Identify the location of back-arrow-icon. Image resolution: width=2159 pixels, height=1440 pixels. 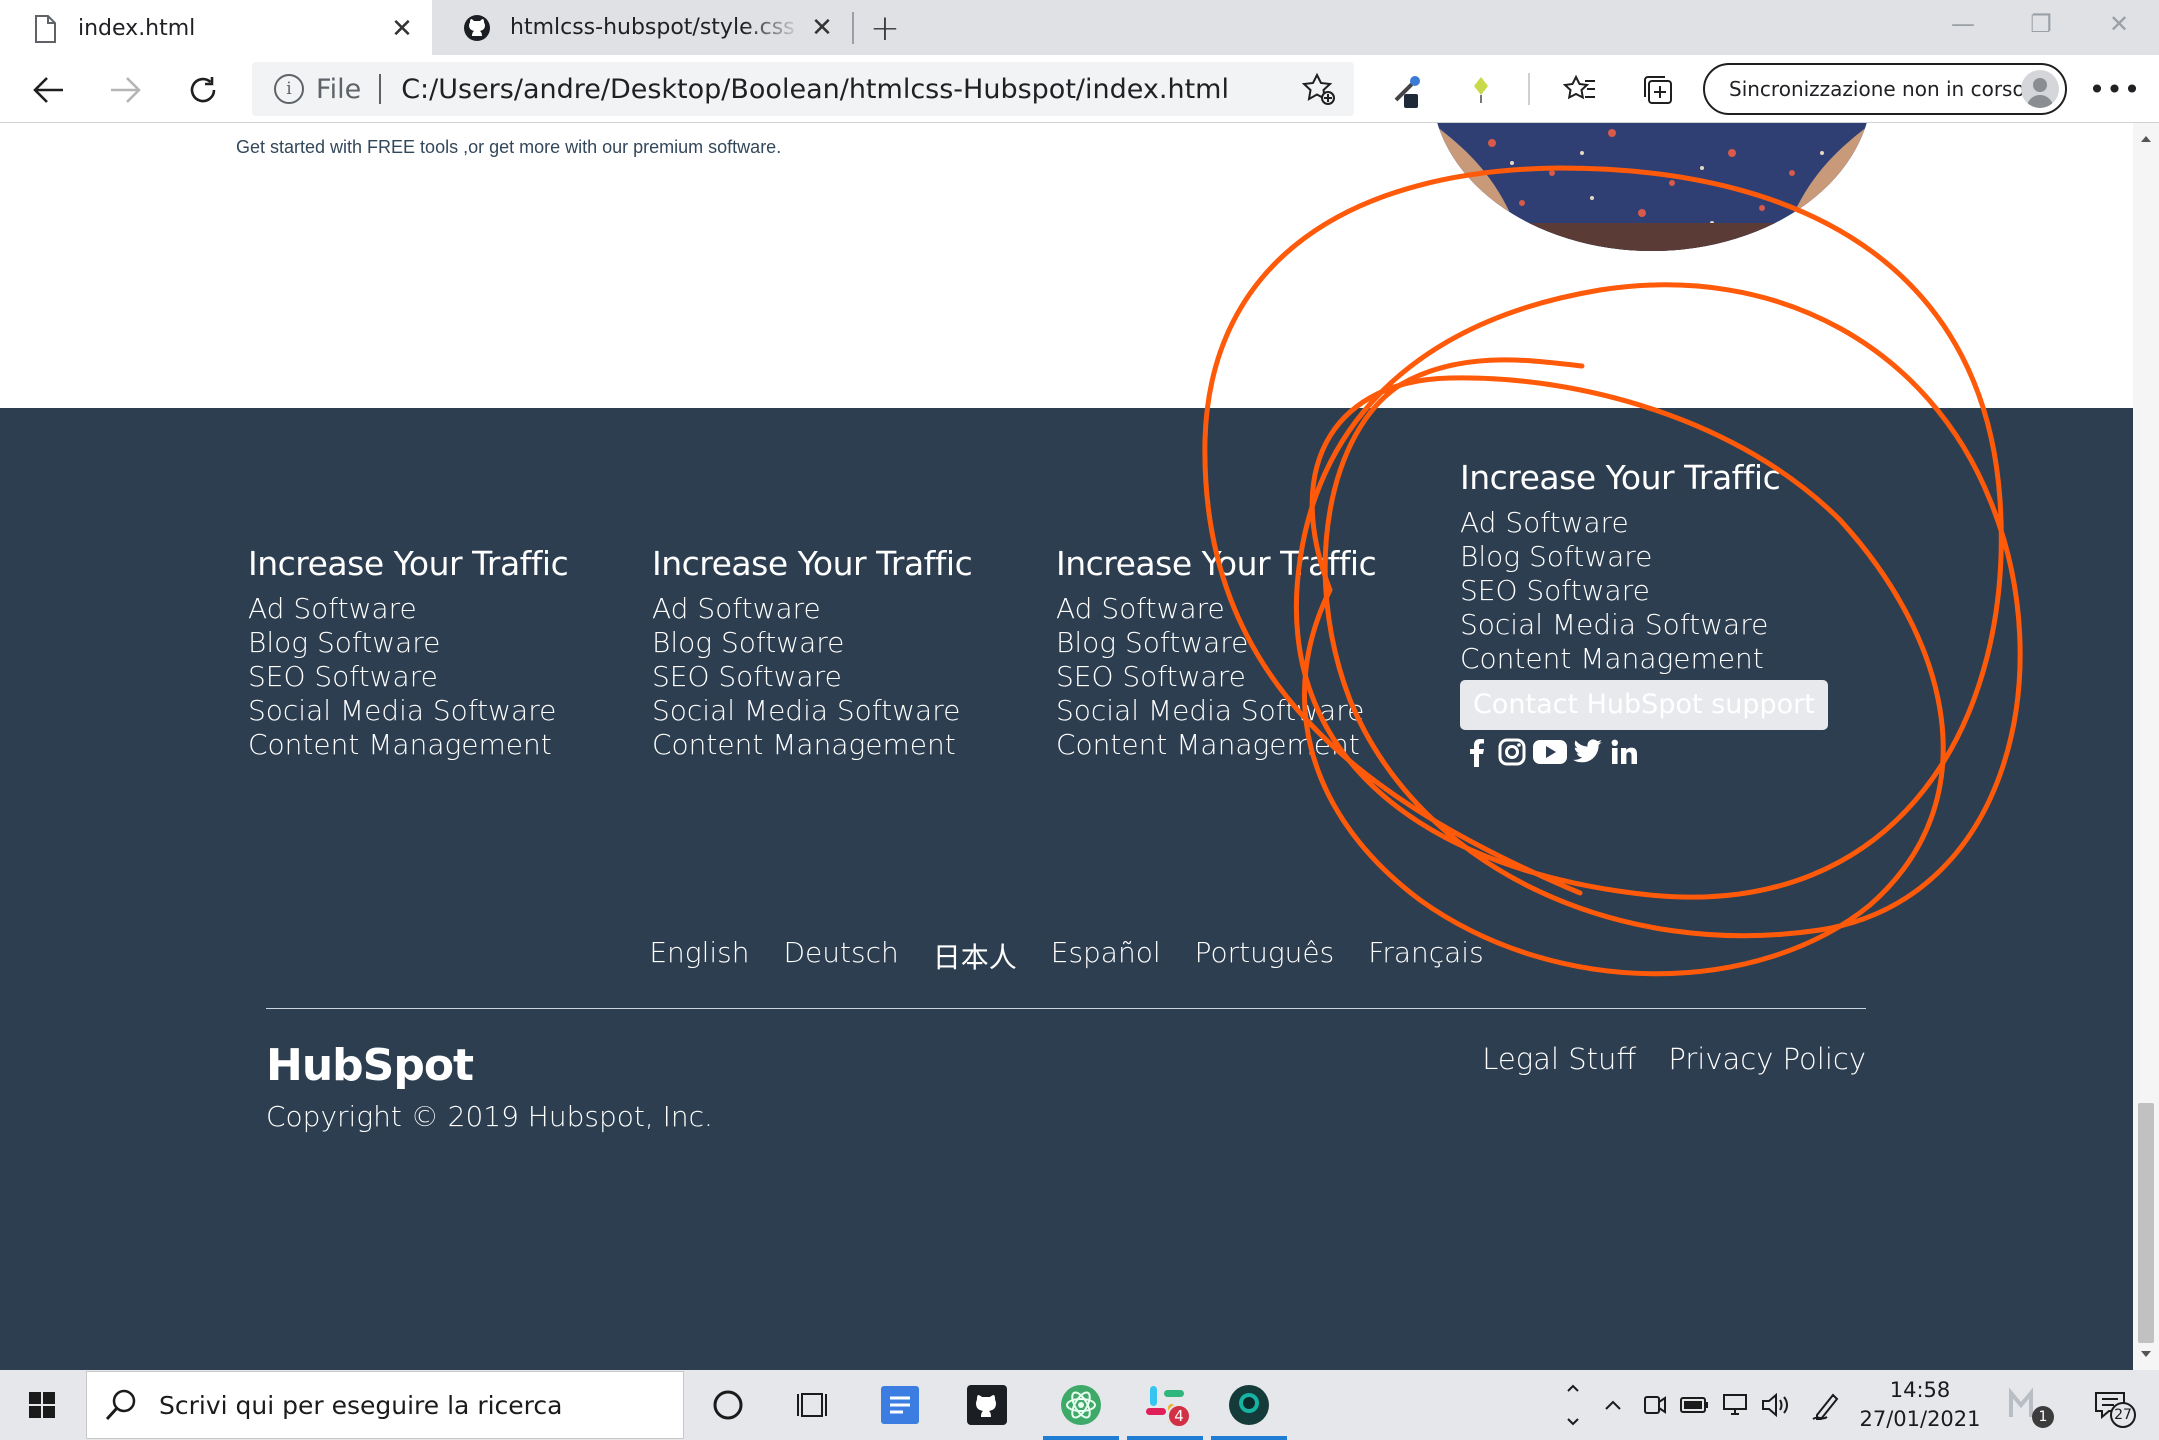
(48, 90).